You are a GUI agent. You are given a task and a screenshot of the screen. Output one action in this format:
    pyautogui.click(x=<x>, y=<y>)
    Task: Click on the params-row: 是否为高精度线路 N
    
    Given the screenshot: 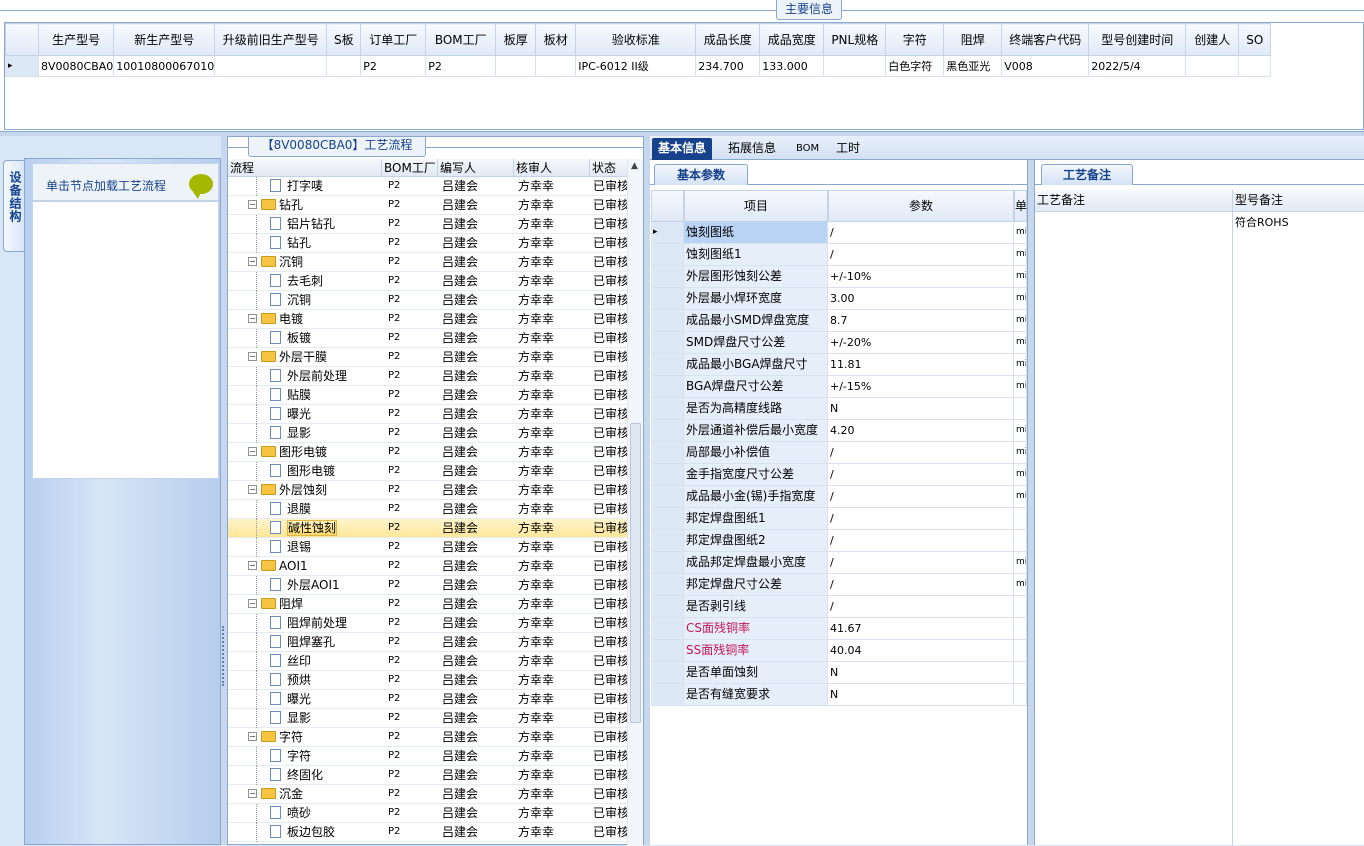 What is the action you would take?
    pyautogui.click(x=839, y=409)
    